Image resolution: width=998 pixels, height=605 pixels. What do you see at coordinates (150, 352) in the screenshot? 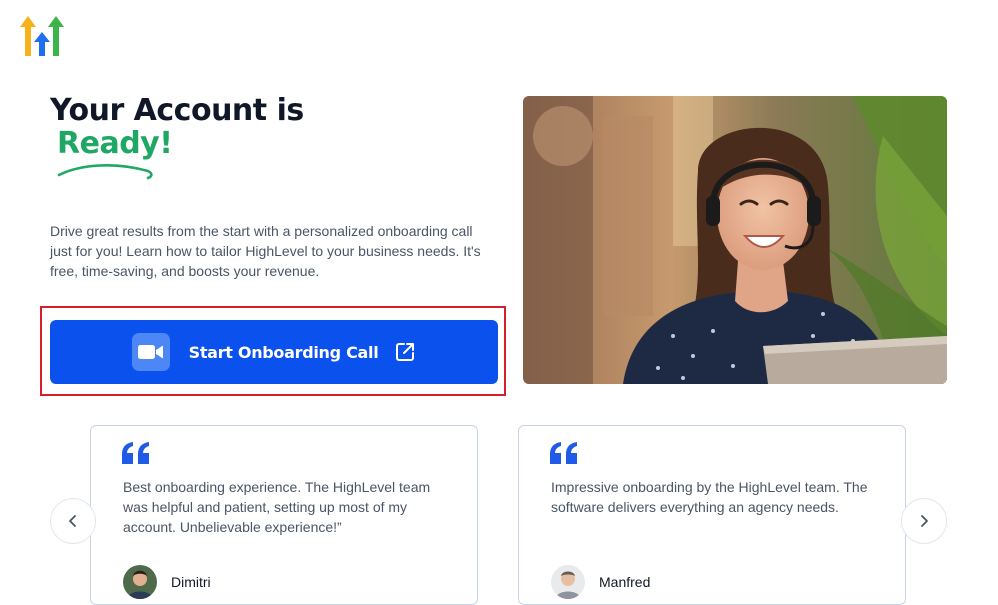
I see `zoom-video-icon` at bounding box center [150, 352].